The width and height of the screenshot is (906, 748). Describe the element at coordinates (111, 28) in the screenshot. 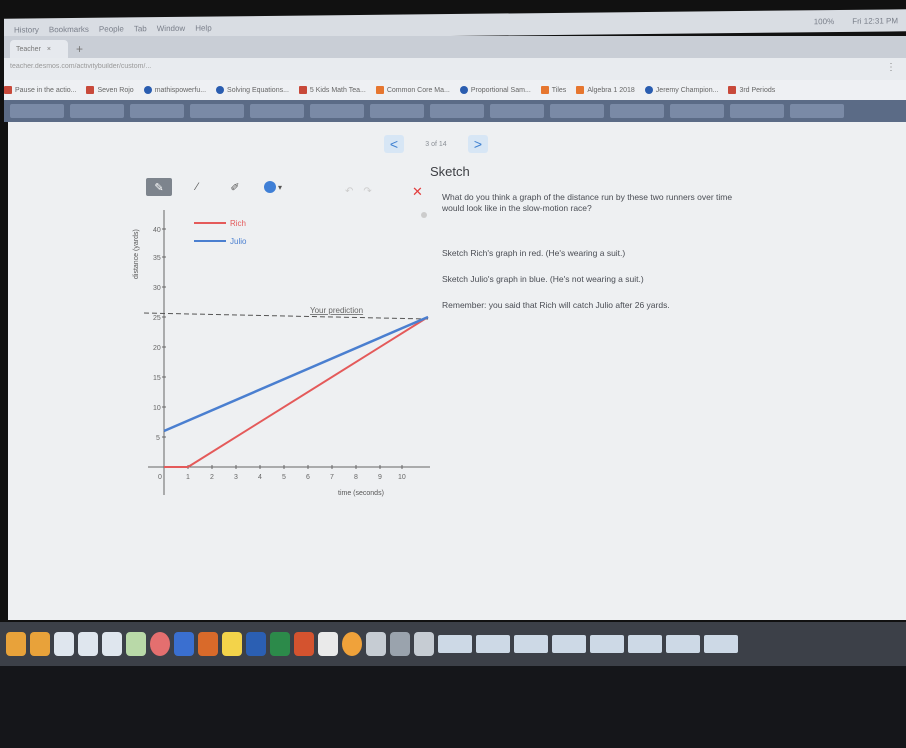

I see `menu-people: People` at that location.